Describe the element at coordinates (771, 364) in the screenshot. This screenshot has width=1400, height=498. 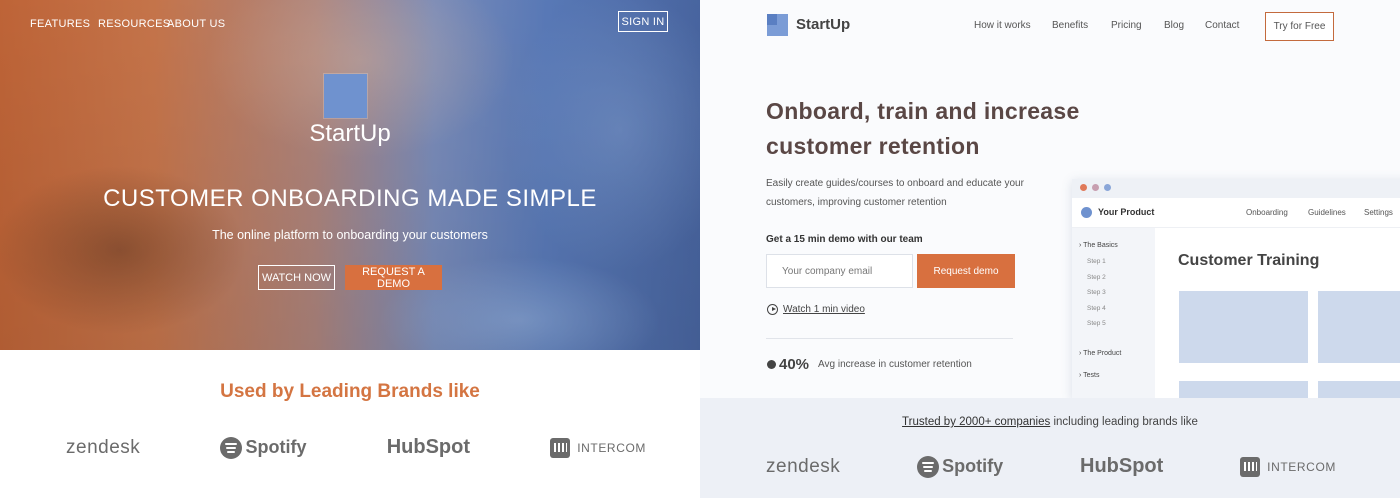
I see `arrow-up-icon` at that location.